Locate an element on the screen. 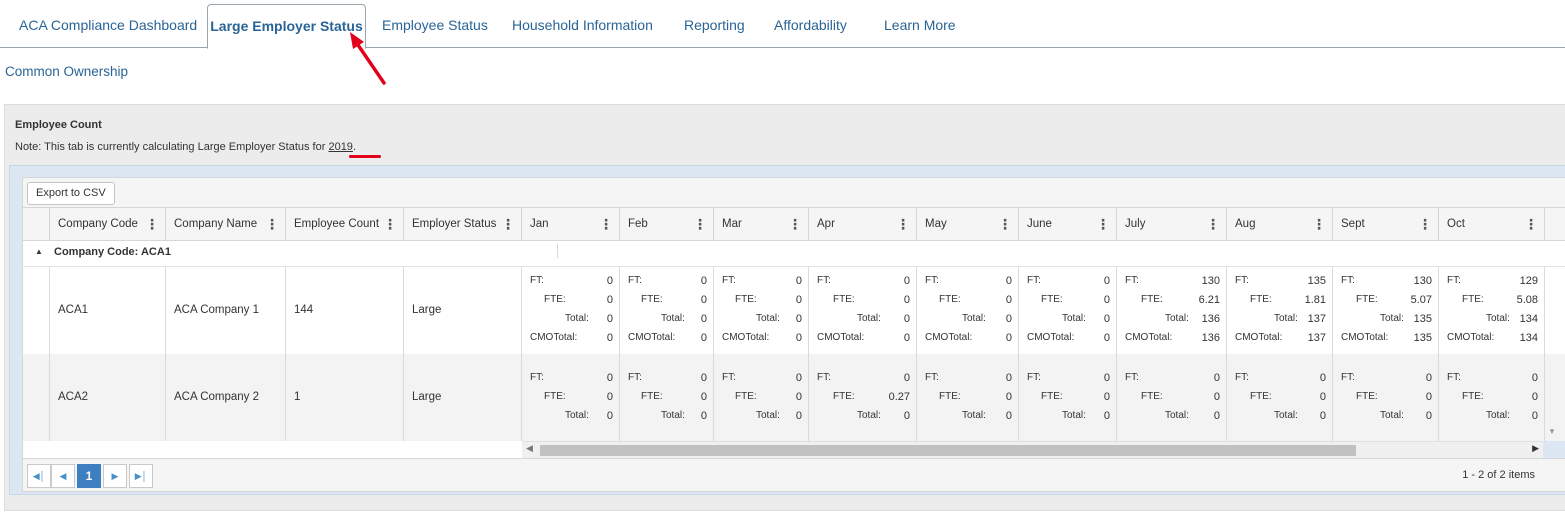 The width and height of the screenshot is (1565, 518). metric-value-fte: 5.08 is located at coordinates (1527, 300).